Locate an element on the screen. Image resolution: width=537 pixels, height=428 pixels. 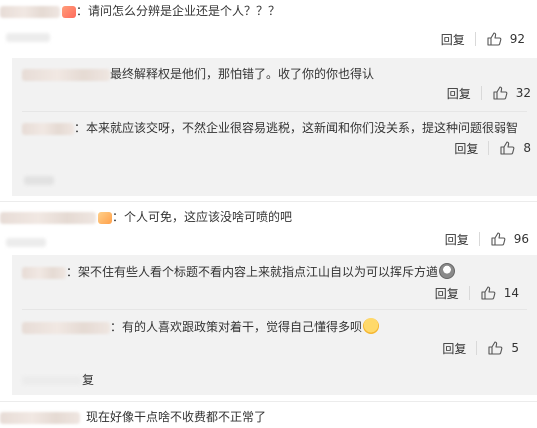
like-count: 92 is located at coordinates (517, 39).